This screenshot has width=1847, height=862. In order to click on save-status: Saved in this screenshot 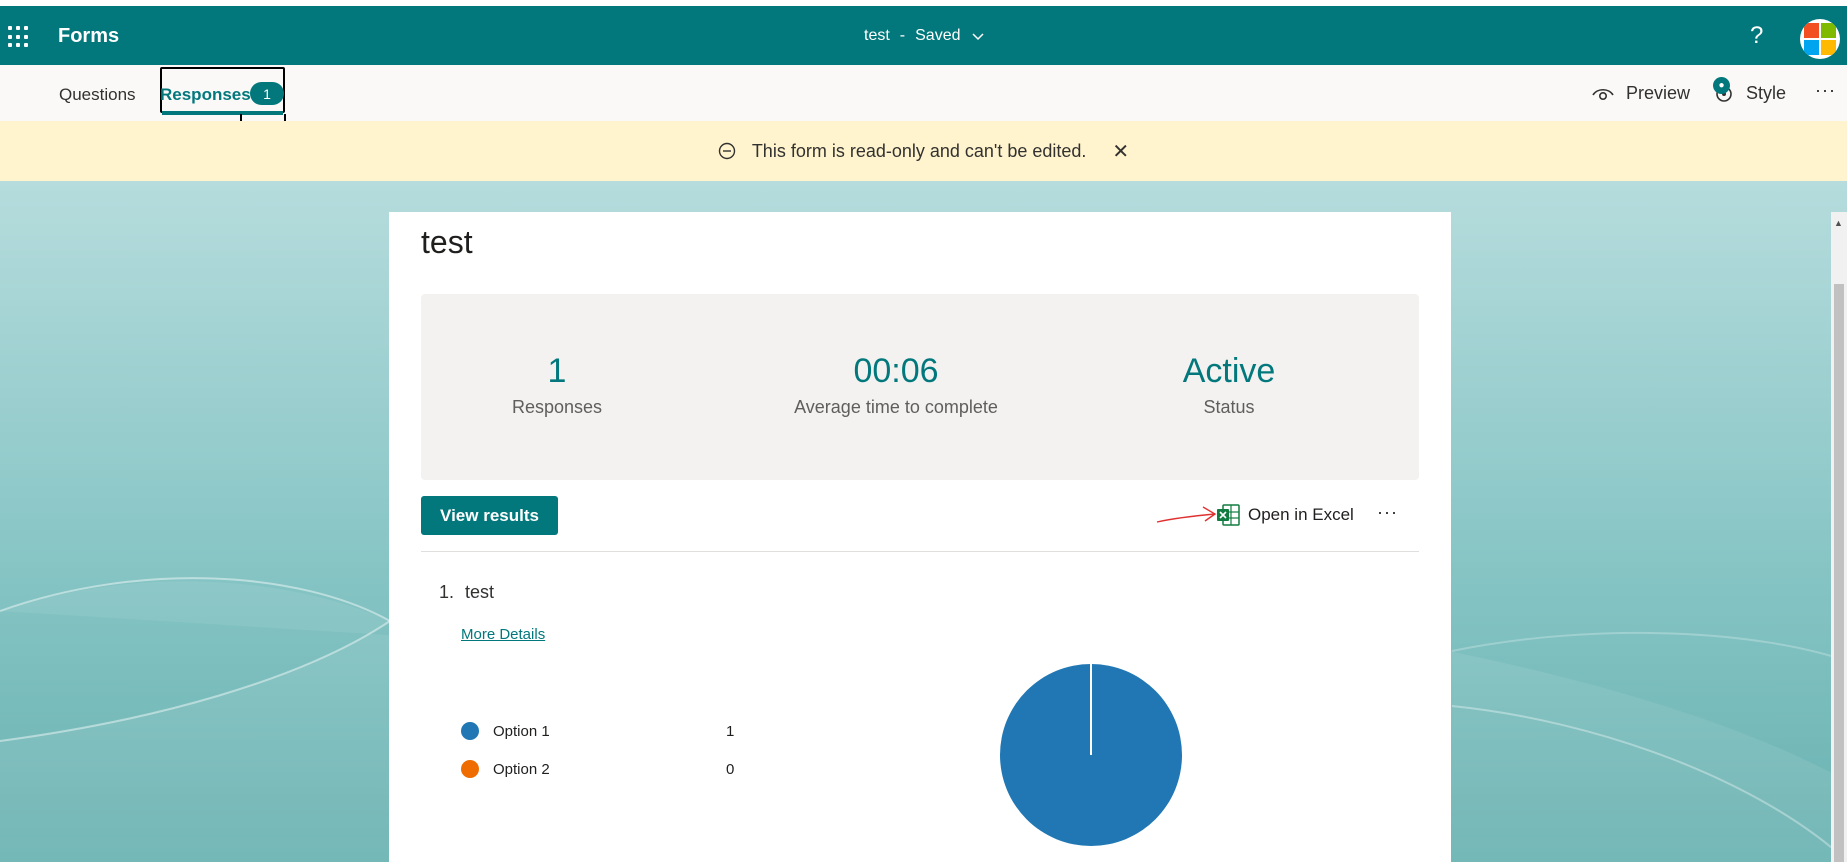, I will do `click(938, 35)`.